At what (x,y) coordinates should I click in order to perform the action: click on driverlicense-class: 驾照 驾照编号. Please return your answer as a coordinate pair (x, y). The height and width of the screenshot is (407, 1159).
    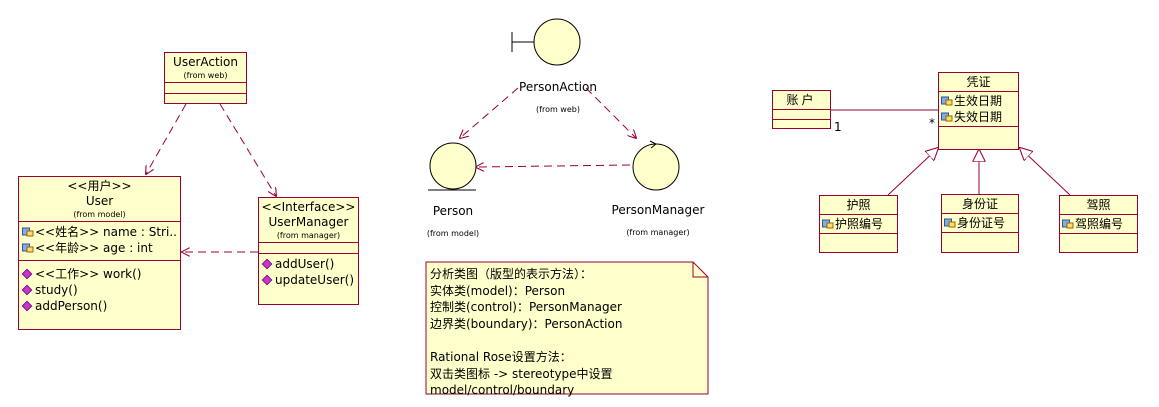
    Looking at the image, I should click on (1098, 224).